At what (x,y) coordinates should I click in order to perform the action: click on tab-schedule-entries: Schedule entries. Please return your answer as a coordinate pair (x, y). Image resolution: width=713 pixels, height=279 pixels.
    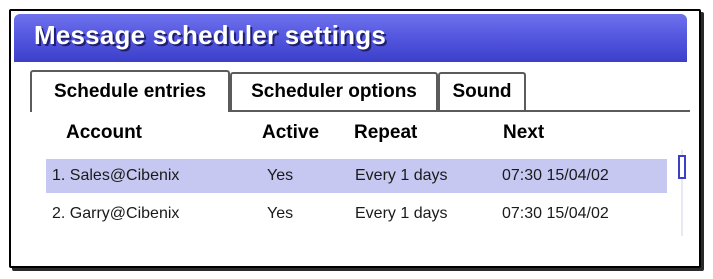
    Looking at the image, I should click on (130, 91).